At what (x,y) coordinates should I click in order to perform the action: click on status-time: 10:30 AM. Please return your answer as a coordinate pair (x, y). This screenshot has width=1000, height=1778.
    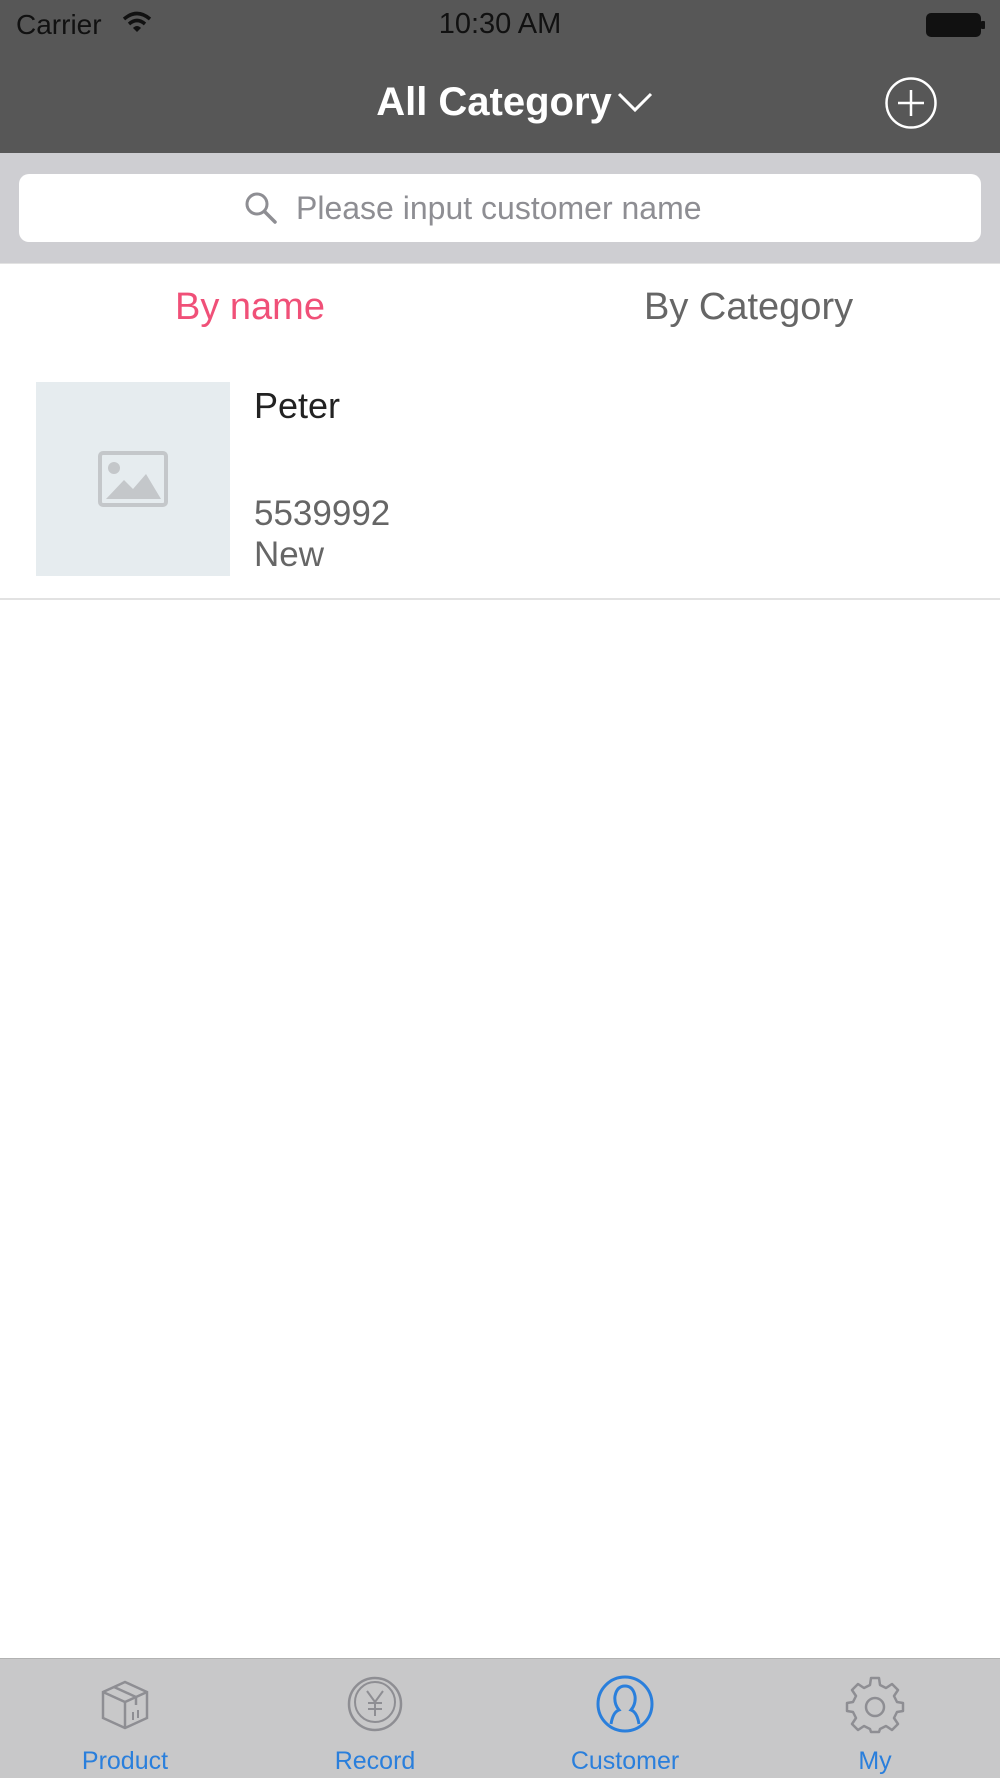
    Looking at the image, I should click on (500, 24).